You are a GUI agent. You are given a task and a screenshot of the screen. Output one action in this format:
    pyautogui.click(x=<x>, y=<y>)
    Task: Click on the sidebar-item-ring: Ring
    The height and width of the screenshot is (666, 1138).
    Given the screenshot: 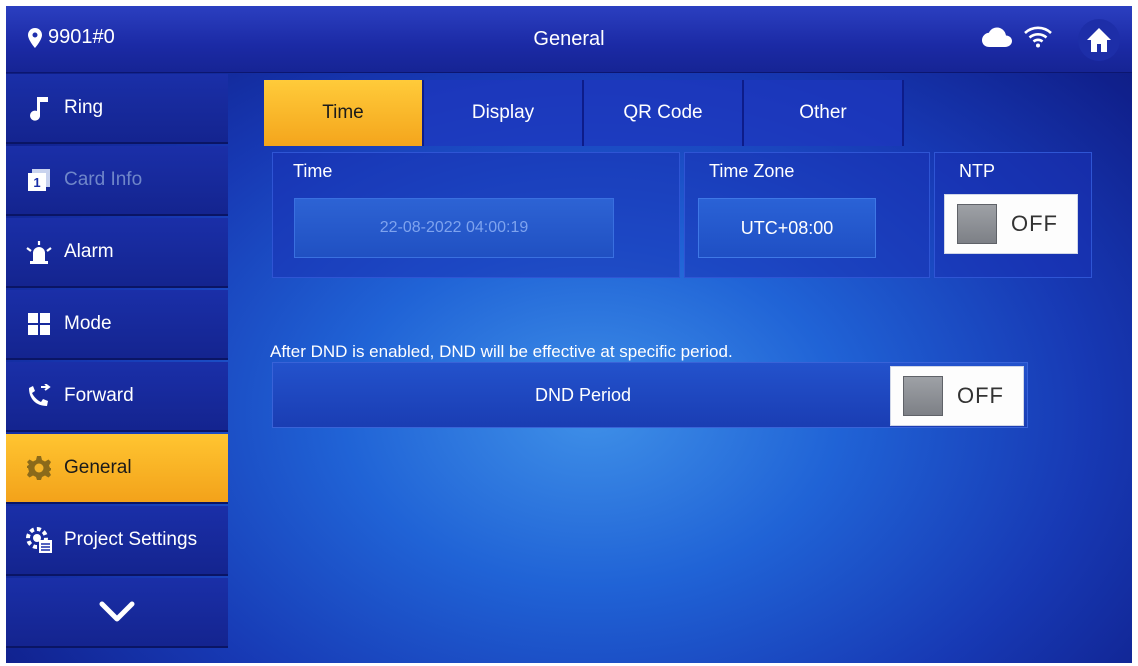 What is the action you would take?
    pyautogui.click(x=117, y=109)
    